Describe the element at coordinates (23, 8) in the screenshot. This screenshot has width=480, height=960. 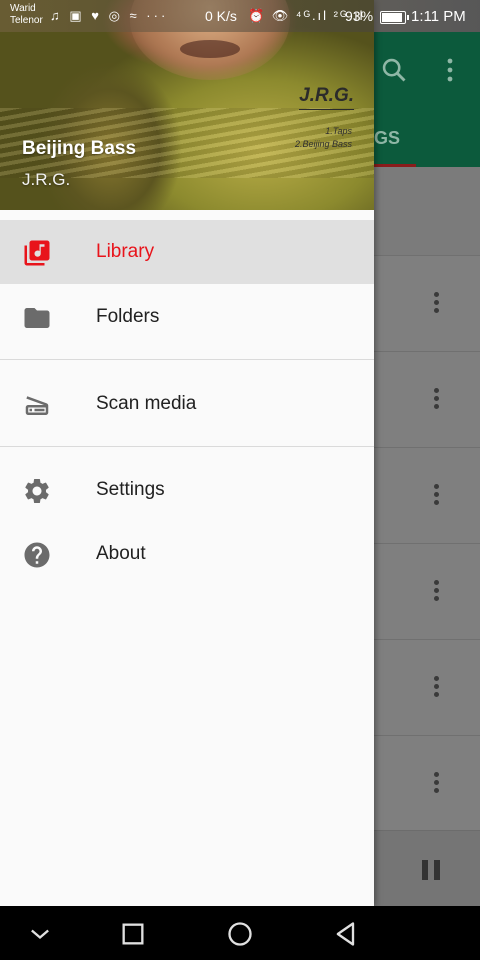
I see `carrier-name-1: Warid` at that location.